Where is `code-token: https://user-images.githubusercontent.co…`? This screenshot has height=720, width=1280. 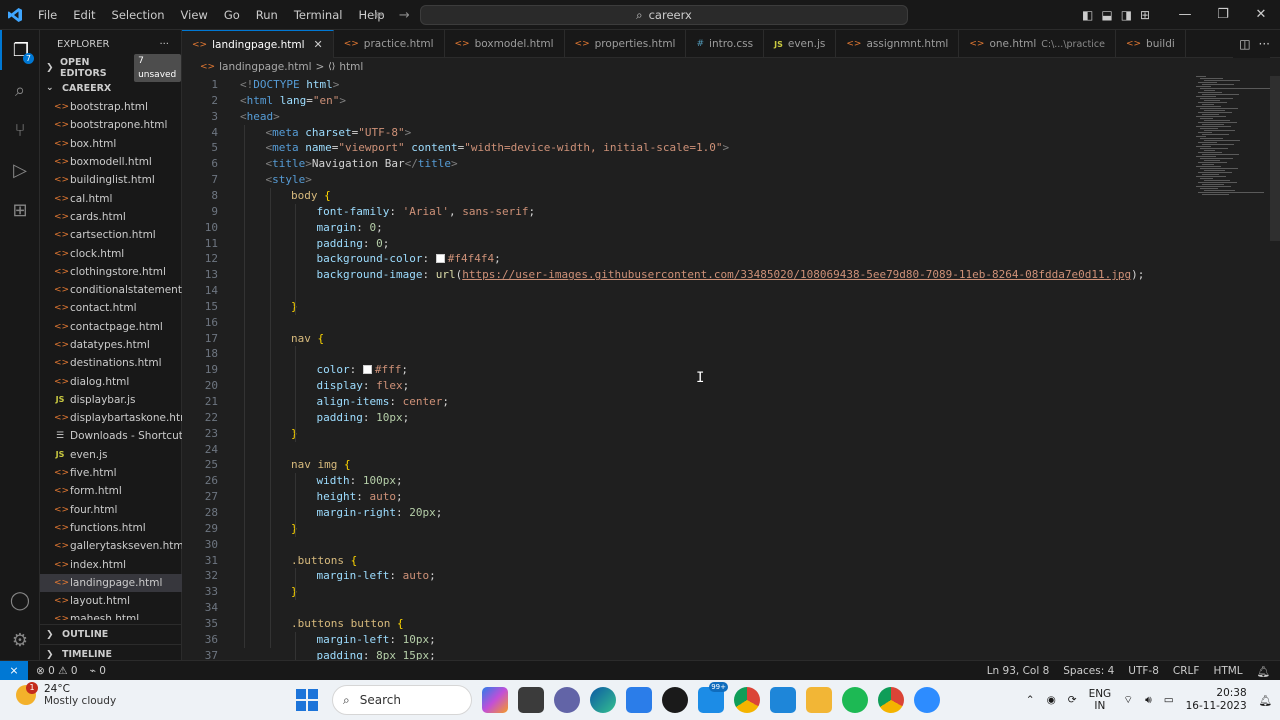 code-token: https://user-images.githubusercontent.co… is located at coordinates (796, 274).